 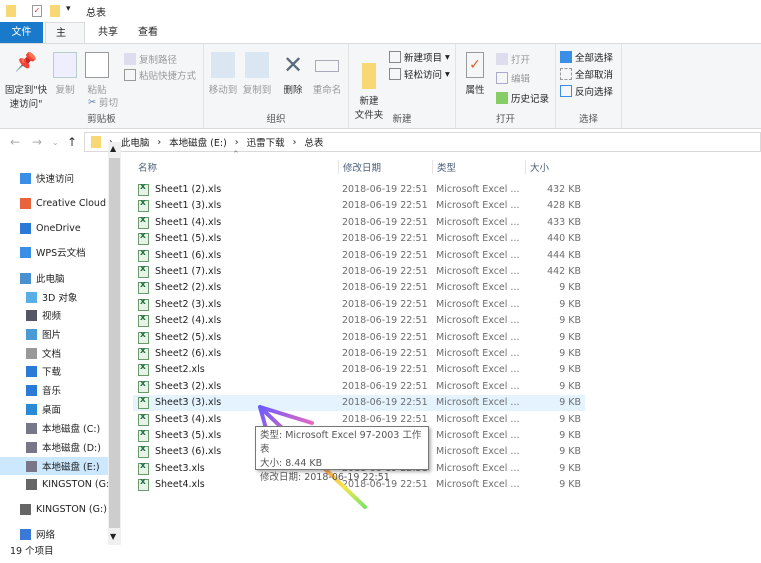 What do you see at coordinates (135, 142) in the screenshot?
I see `breadcrumb-item: 此电脑` at bounding box center [135, 142].